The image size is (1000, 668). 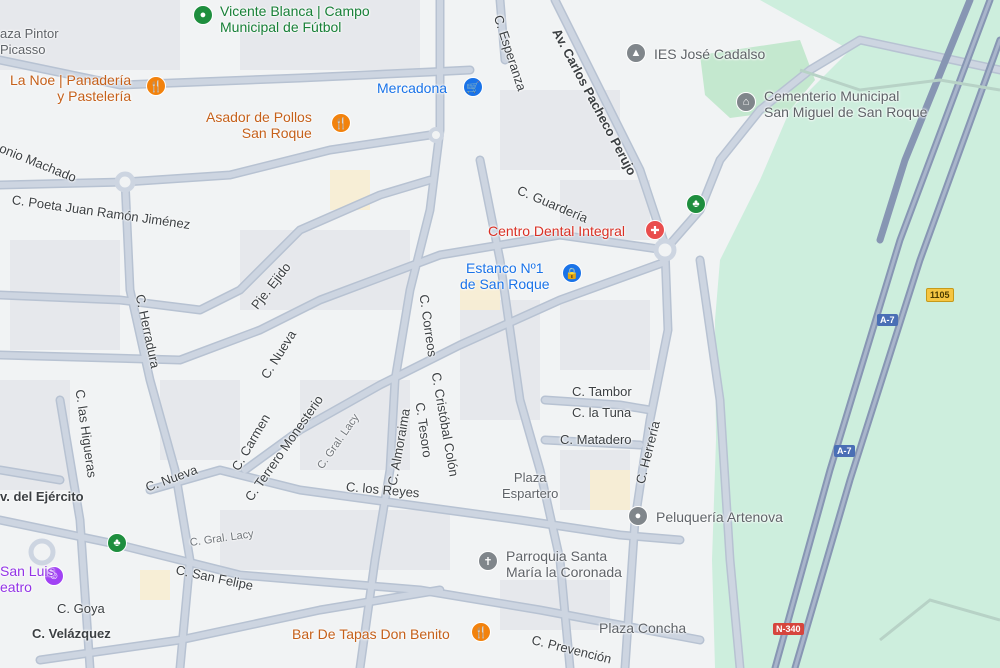 What do you see at coordinates (602, 412) in the screenshot?
I see `street-label: C. la Tuna` at bounding box center [602, 412].